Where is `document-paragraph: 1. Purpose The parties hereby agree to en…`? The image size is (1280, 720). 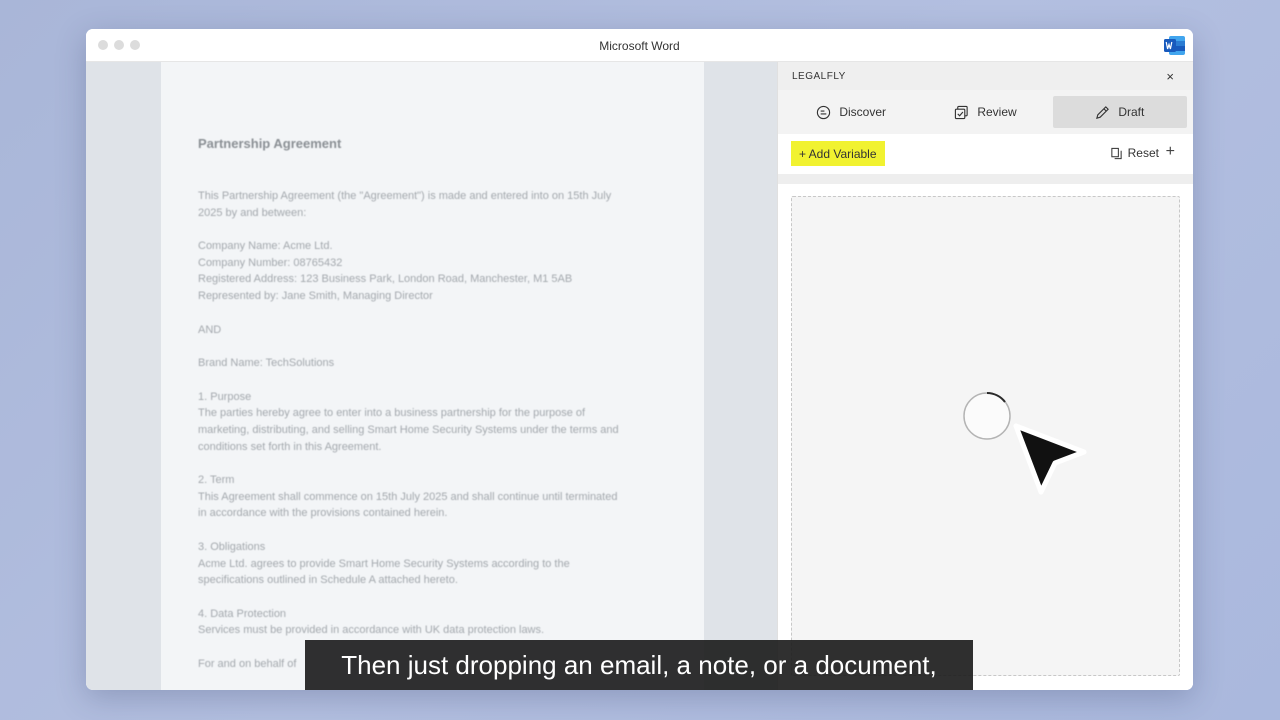
document-paragraph: 1. Purpose The parties hereby agree to en… is located at coordinates (438, 422).